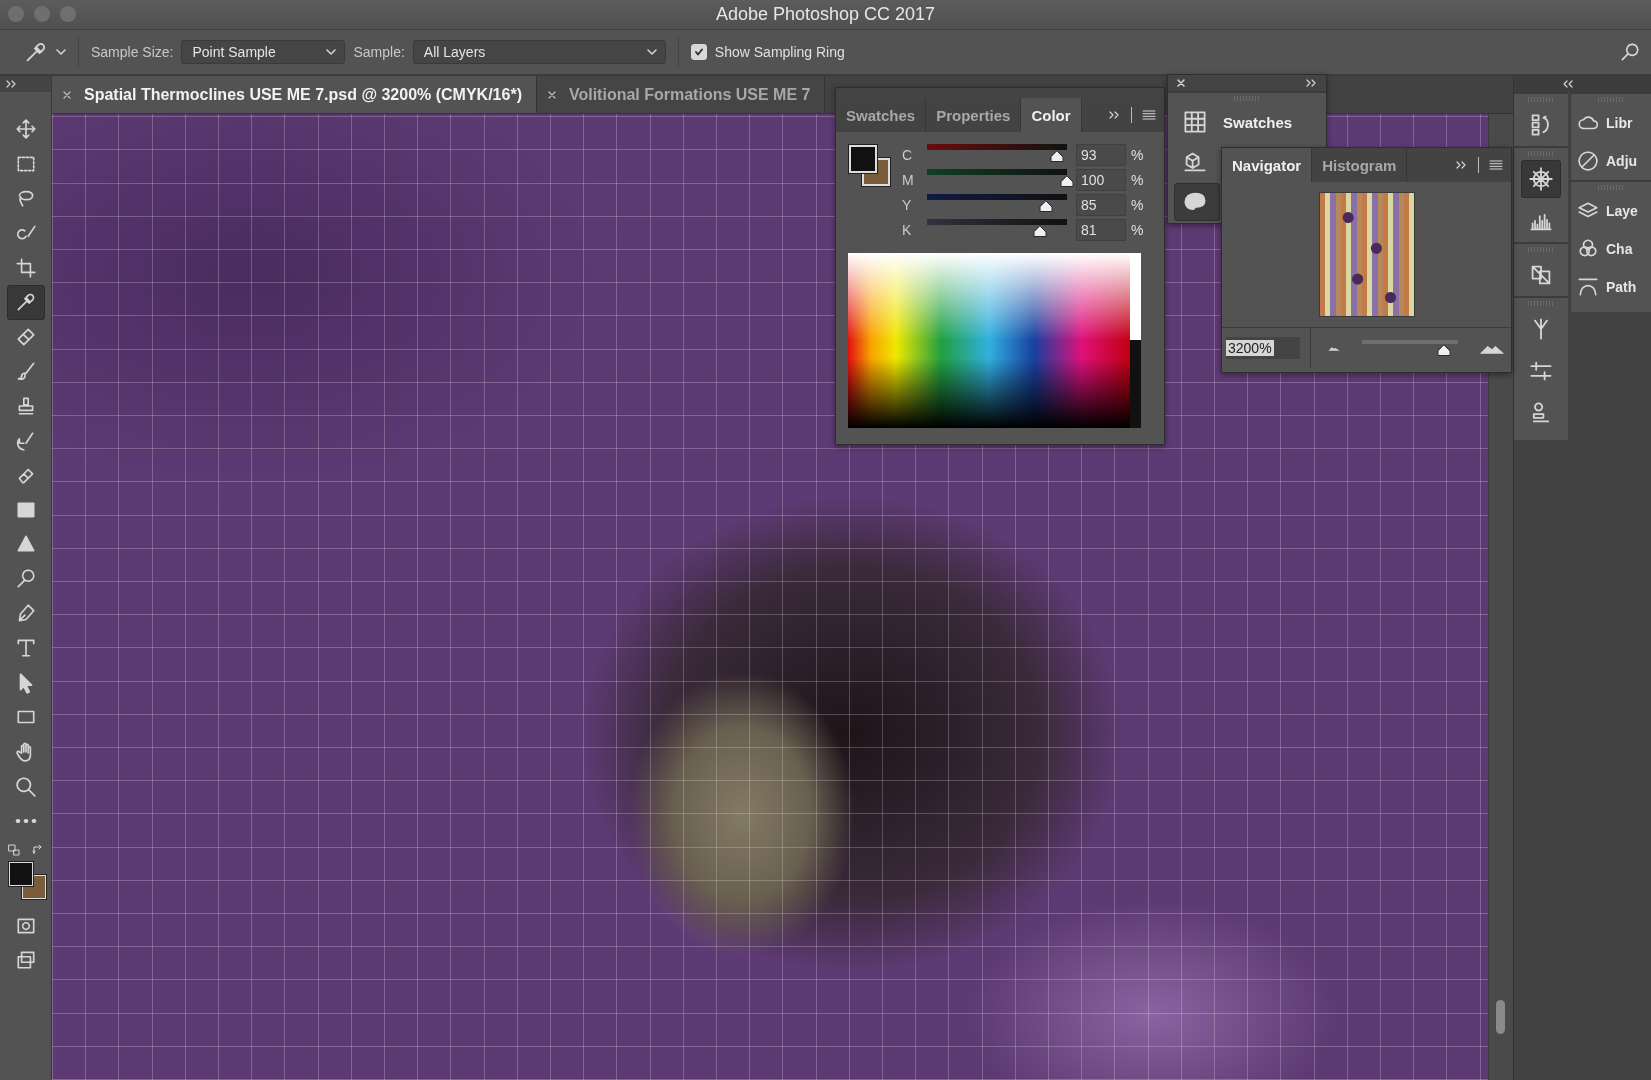  Describe the element at coordinates (1588, 287) in the screenshot. I see `bezier-path-icon` at that location.